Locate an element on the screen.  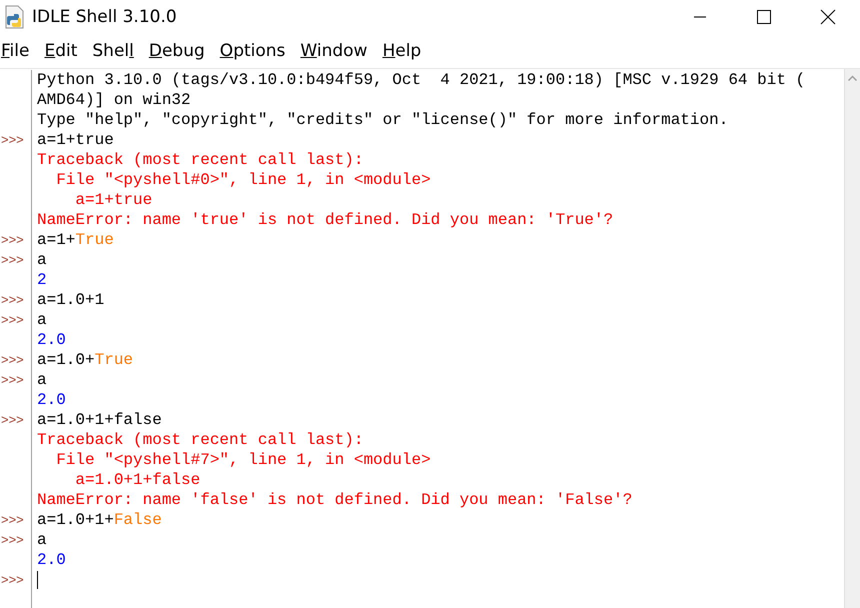
code-text: a=1.0+1+ is located at coordinates (75, 520).